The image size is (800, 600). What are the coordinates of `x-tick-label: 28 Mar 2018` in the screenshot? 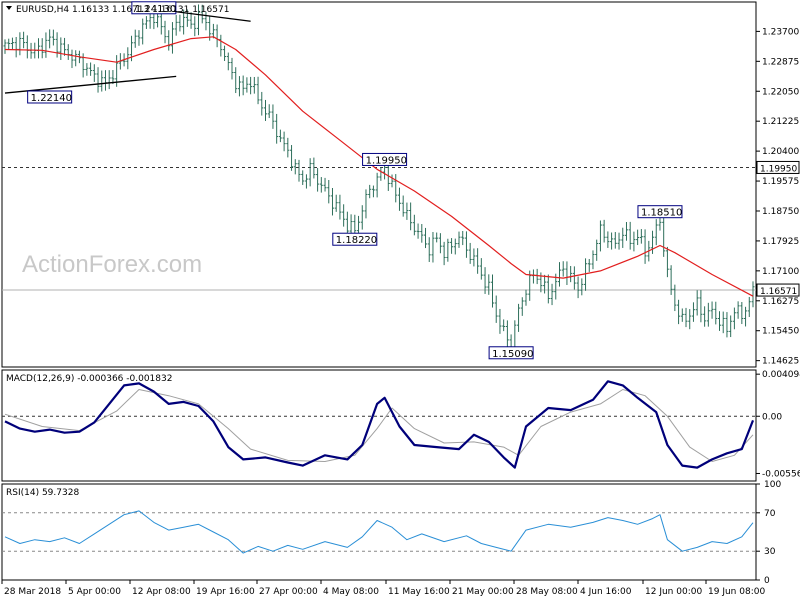 It's located at (32, 592).